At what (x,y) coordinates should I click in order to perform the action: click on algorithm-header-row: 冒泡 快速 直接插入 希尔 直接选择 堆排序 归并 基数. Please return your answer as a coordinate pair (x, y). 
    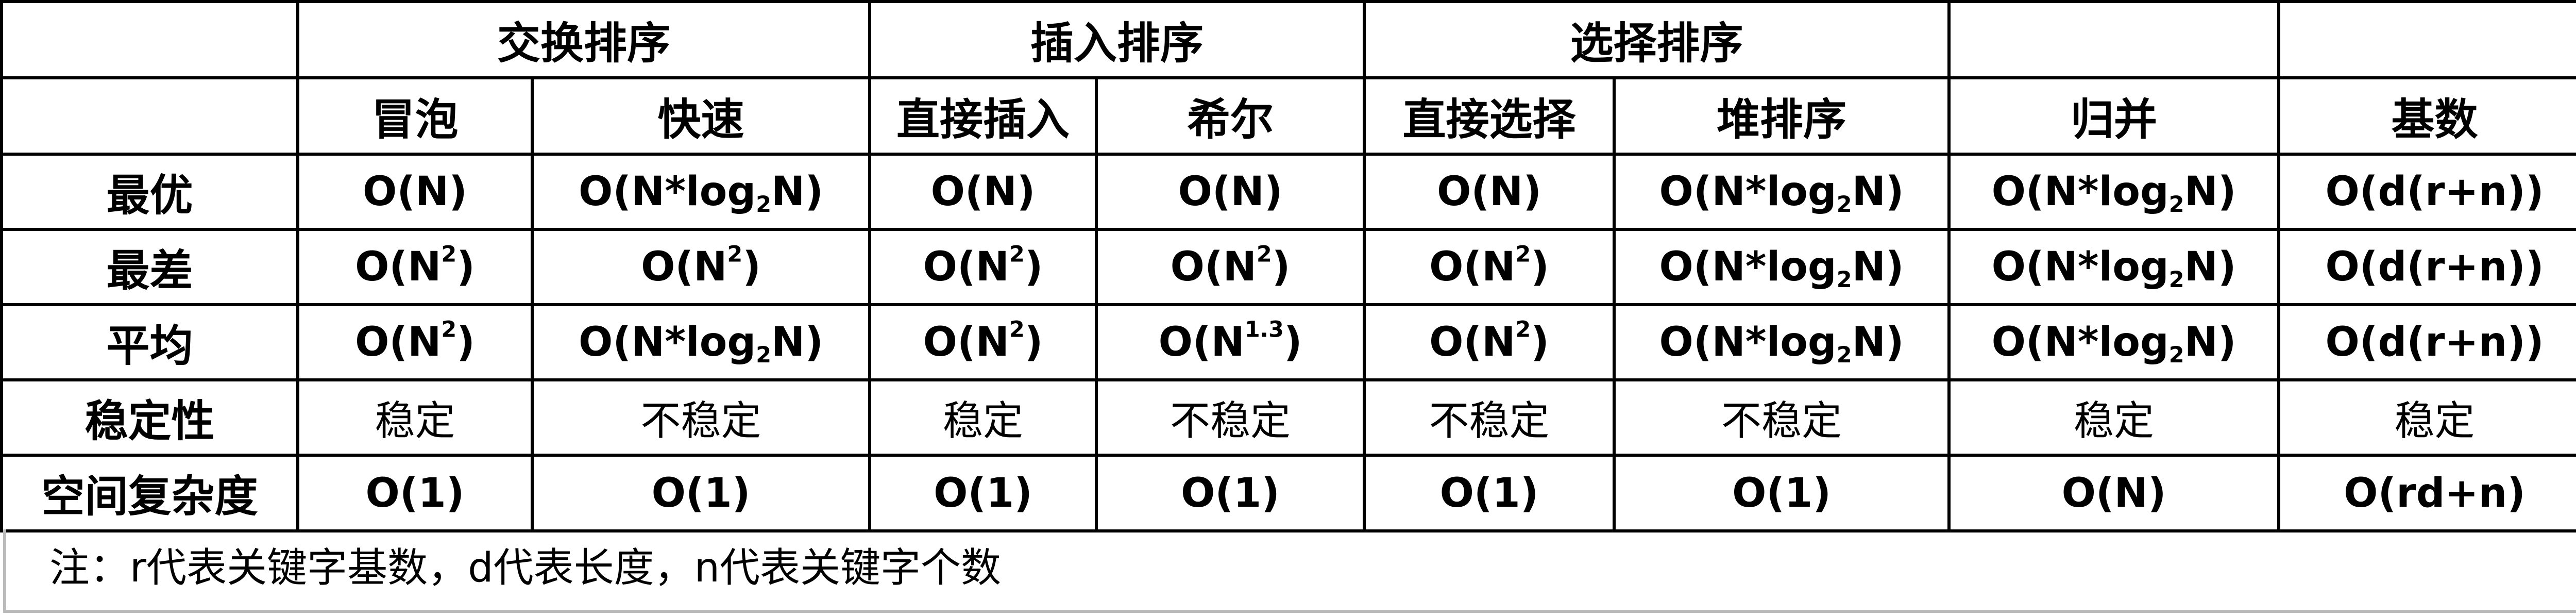
    Looking at the image, I should click on (1288, 116).